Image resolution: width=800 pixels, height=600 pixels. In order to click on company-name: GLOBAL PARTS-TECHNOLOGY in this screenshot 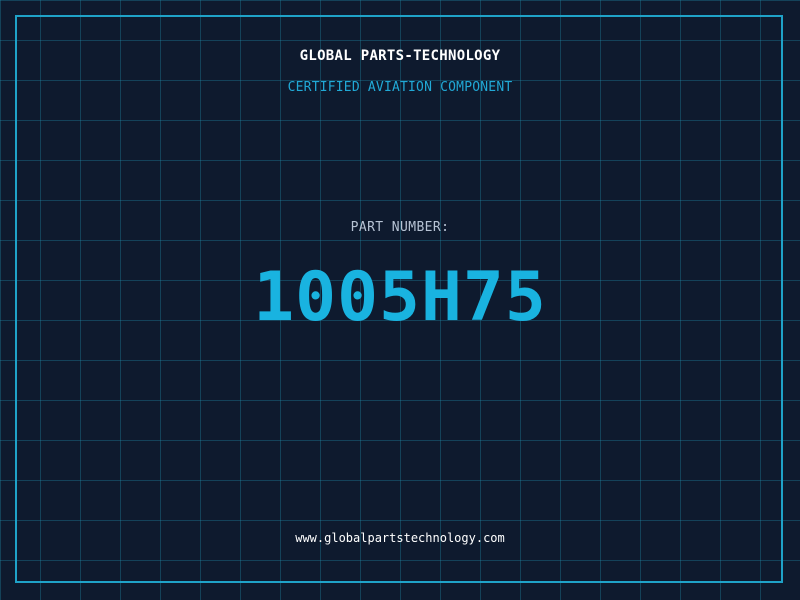, I will do `click(400, 56)`.